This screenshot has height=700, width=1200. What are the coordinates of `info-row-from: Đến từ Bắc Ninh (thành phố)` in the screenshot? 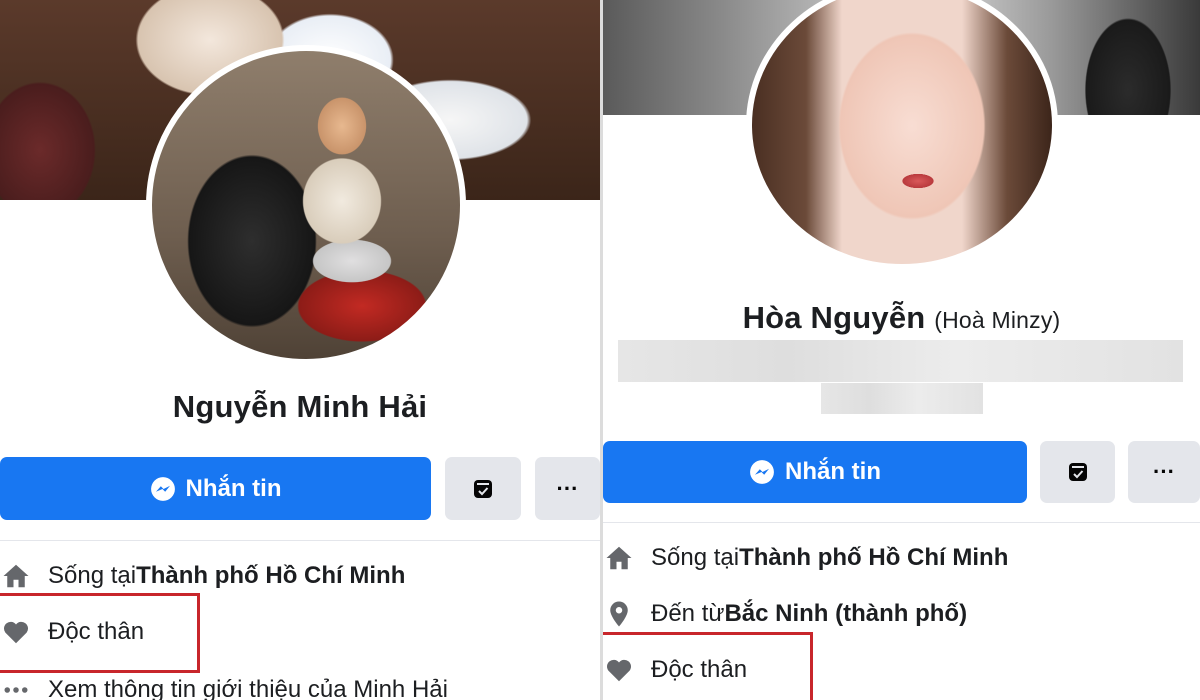 It's located at (785, 614).